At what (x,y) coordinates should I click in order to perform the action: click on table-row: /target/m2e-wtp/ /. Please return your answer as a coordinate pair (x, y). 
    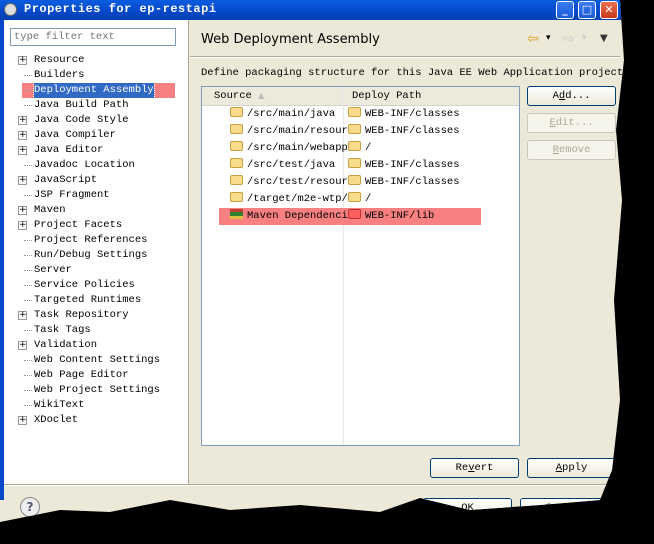
    Looking at the image, I should click on (360, 199).